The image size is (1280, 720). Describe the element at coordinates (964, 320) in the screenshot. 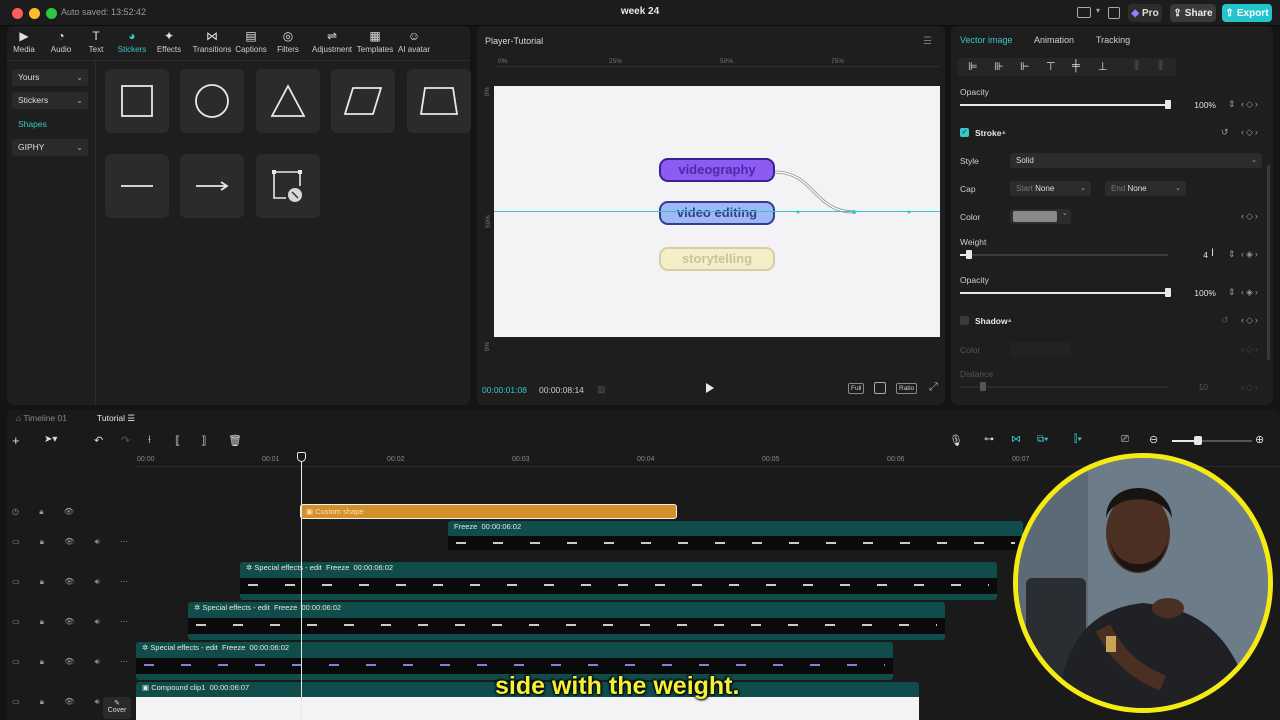

I see `shadow-checkbox` at that location.